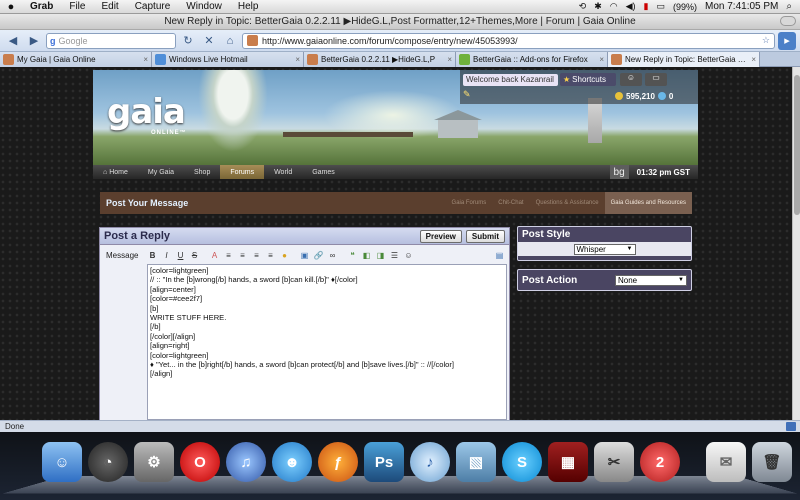  What do you see at coordinates (292, 462) in the screenshot?
I see `messenger-icon: ☻` at bounding box center [292, 462].